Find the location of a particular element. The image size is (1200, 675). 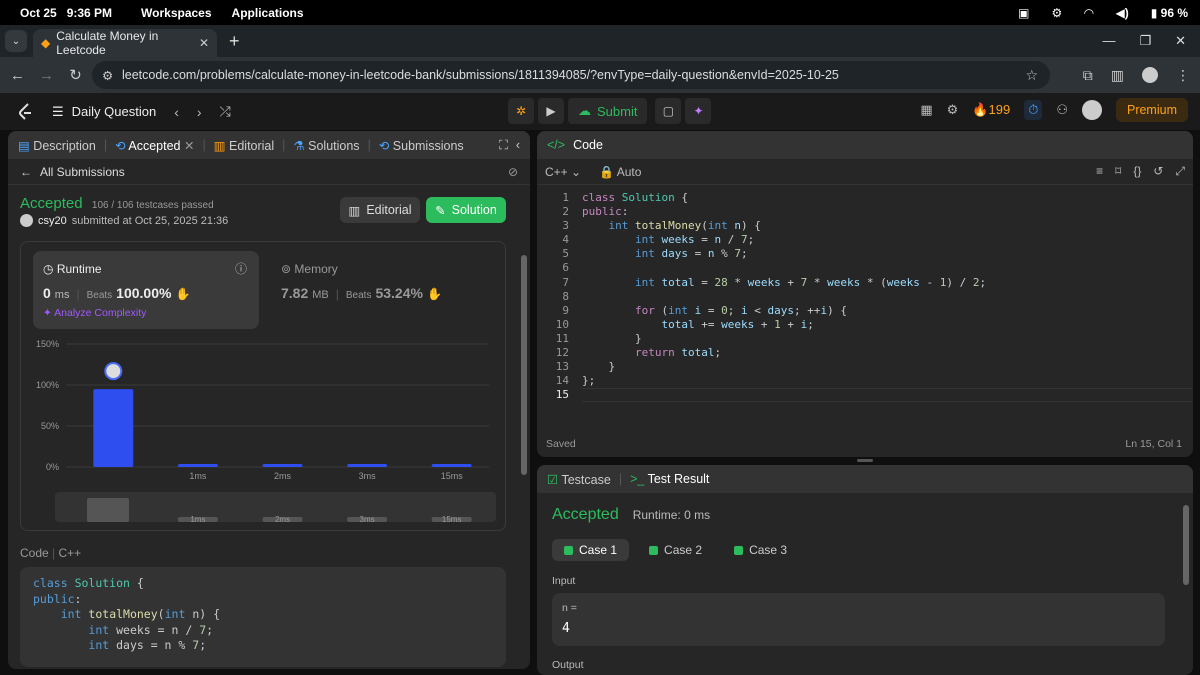

volume-icon: ◀) is located at coordinates (1121, 13).